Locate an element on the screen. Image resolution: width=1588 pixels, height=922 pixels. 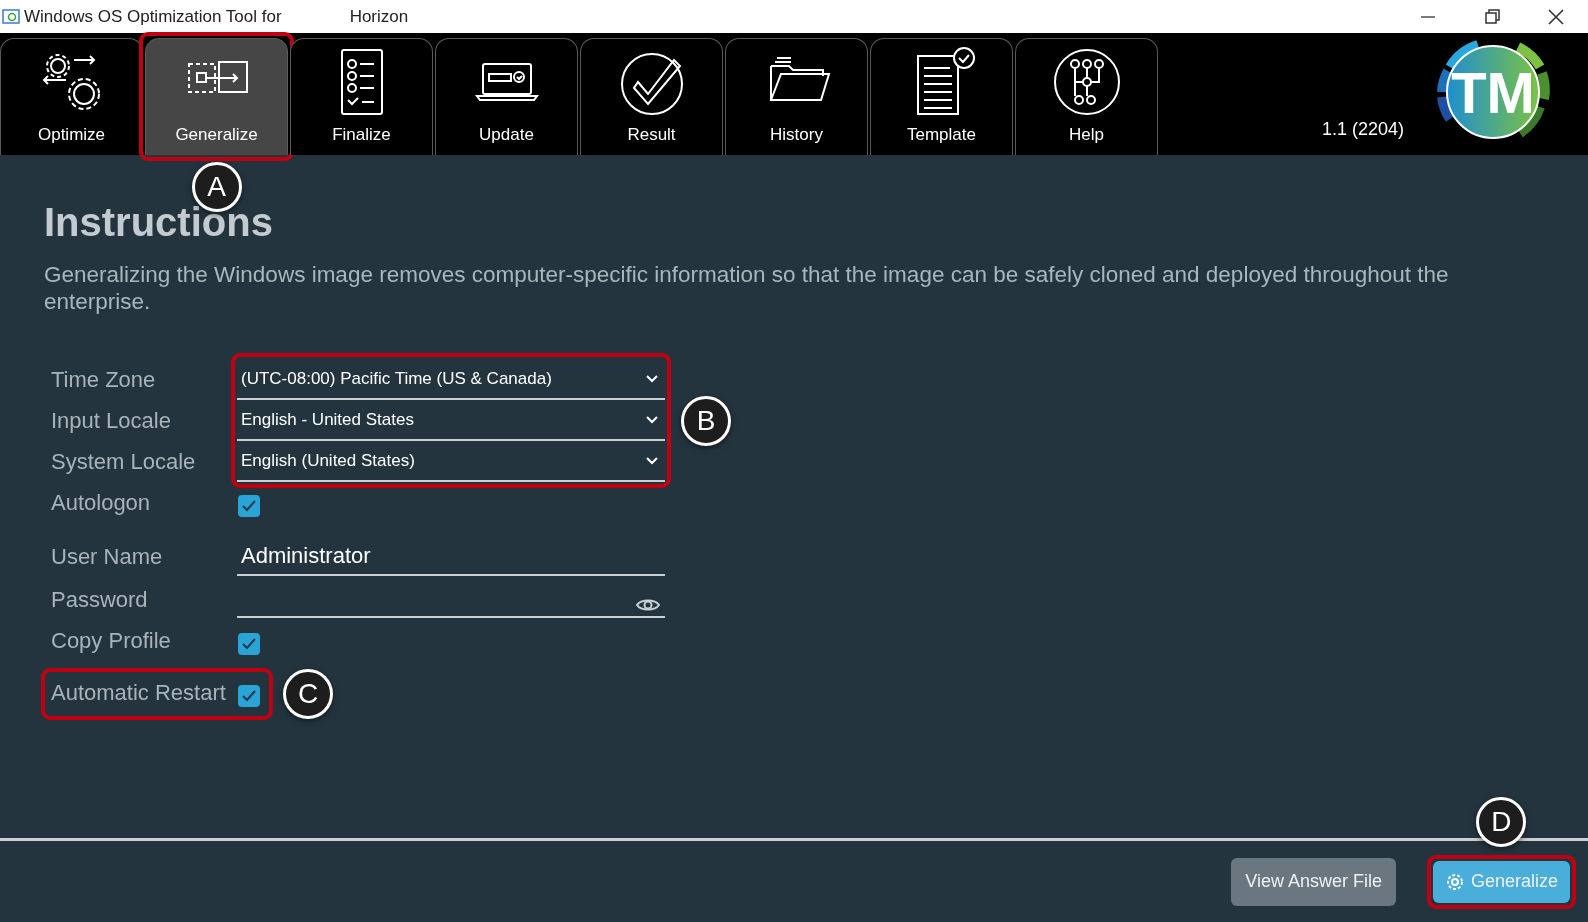
nav-tab: Template is located at coordinates (941, 96).